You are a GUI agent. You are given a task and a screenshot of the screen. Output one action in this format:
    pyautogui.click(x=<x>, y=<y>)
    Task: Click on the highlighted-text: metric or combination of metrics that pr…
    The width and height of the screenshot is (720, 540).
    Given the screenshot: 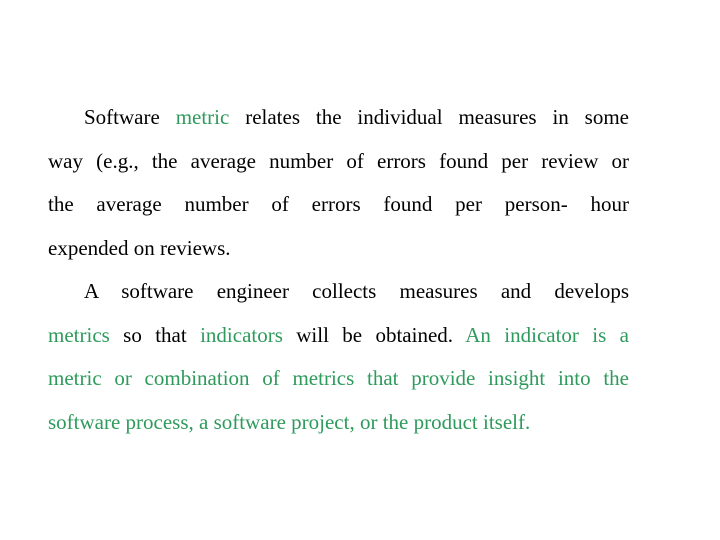 What is the action you would take?
    pyautogui.click(x=338, y=378)
    